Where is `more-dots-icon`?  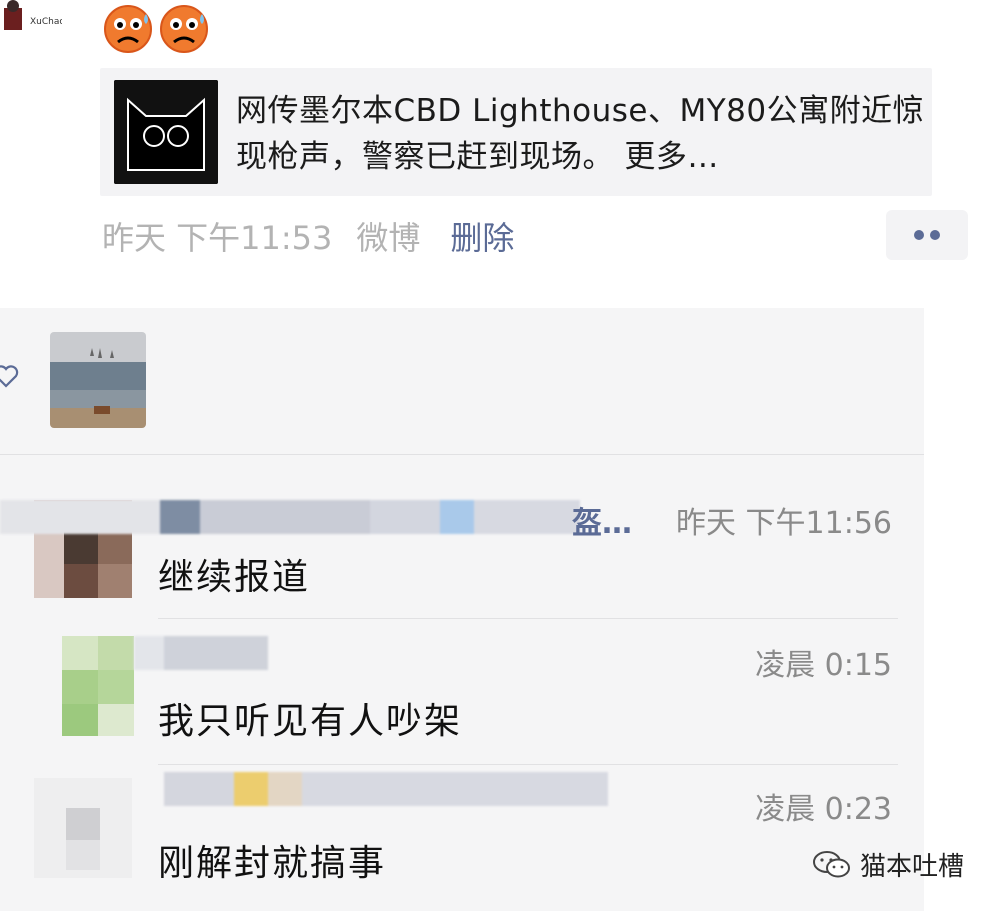
more-dots-icon is located at coordinates (927, 235).